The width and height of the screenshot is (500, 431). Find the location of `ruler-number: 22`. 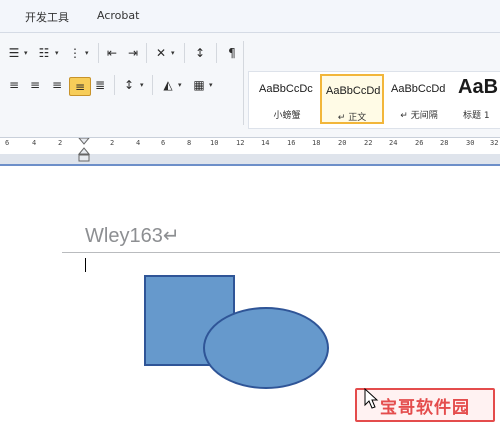

ruler-number: 22 is located at coordinates (368, 143).